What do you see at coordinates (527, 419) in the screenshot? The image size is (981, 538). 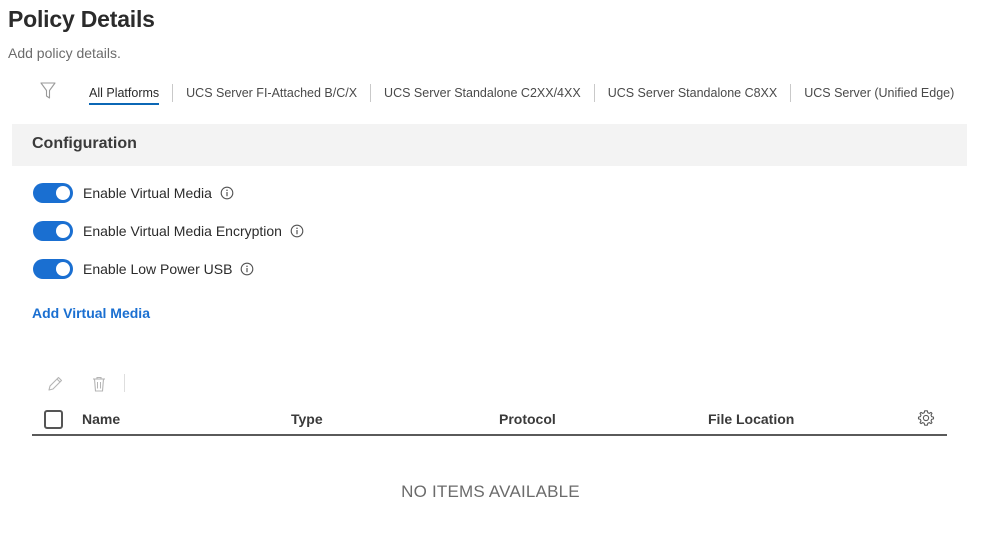 I see `column-header-protocol: Protocol` at bounding box center [527, 419].